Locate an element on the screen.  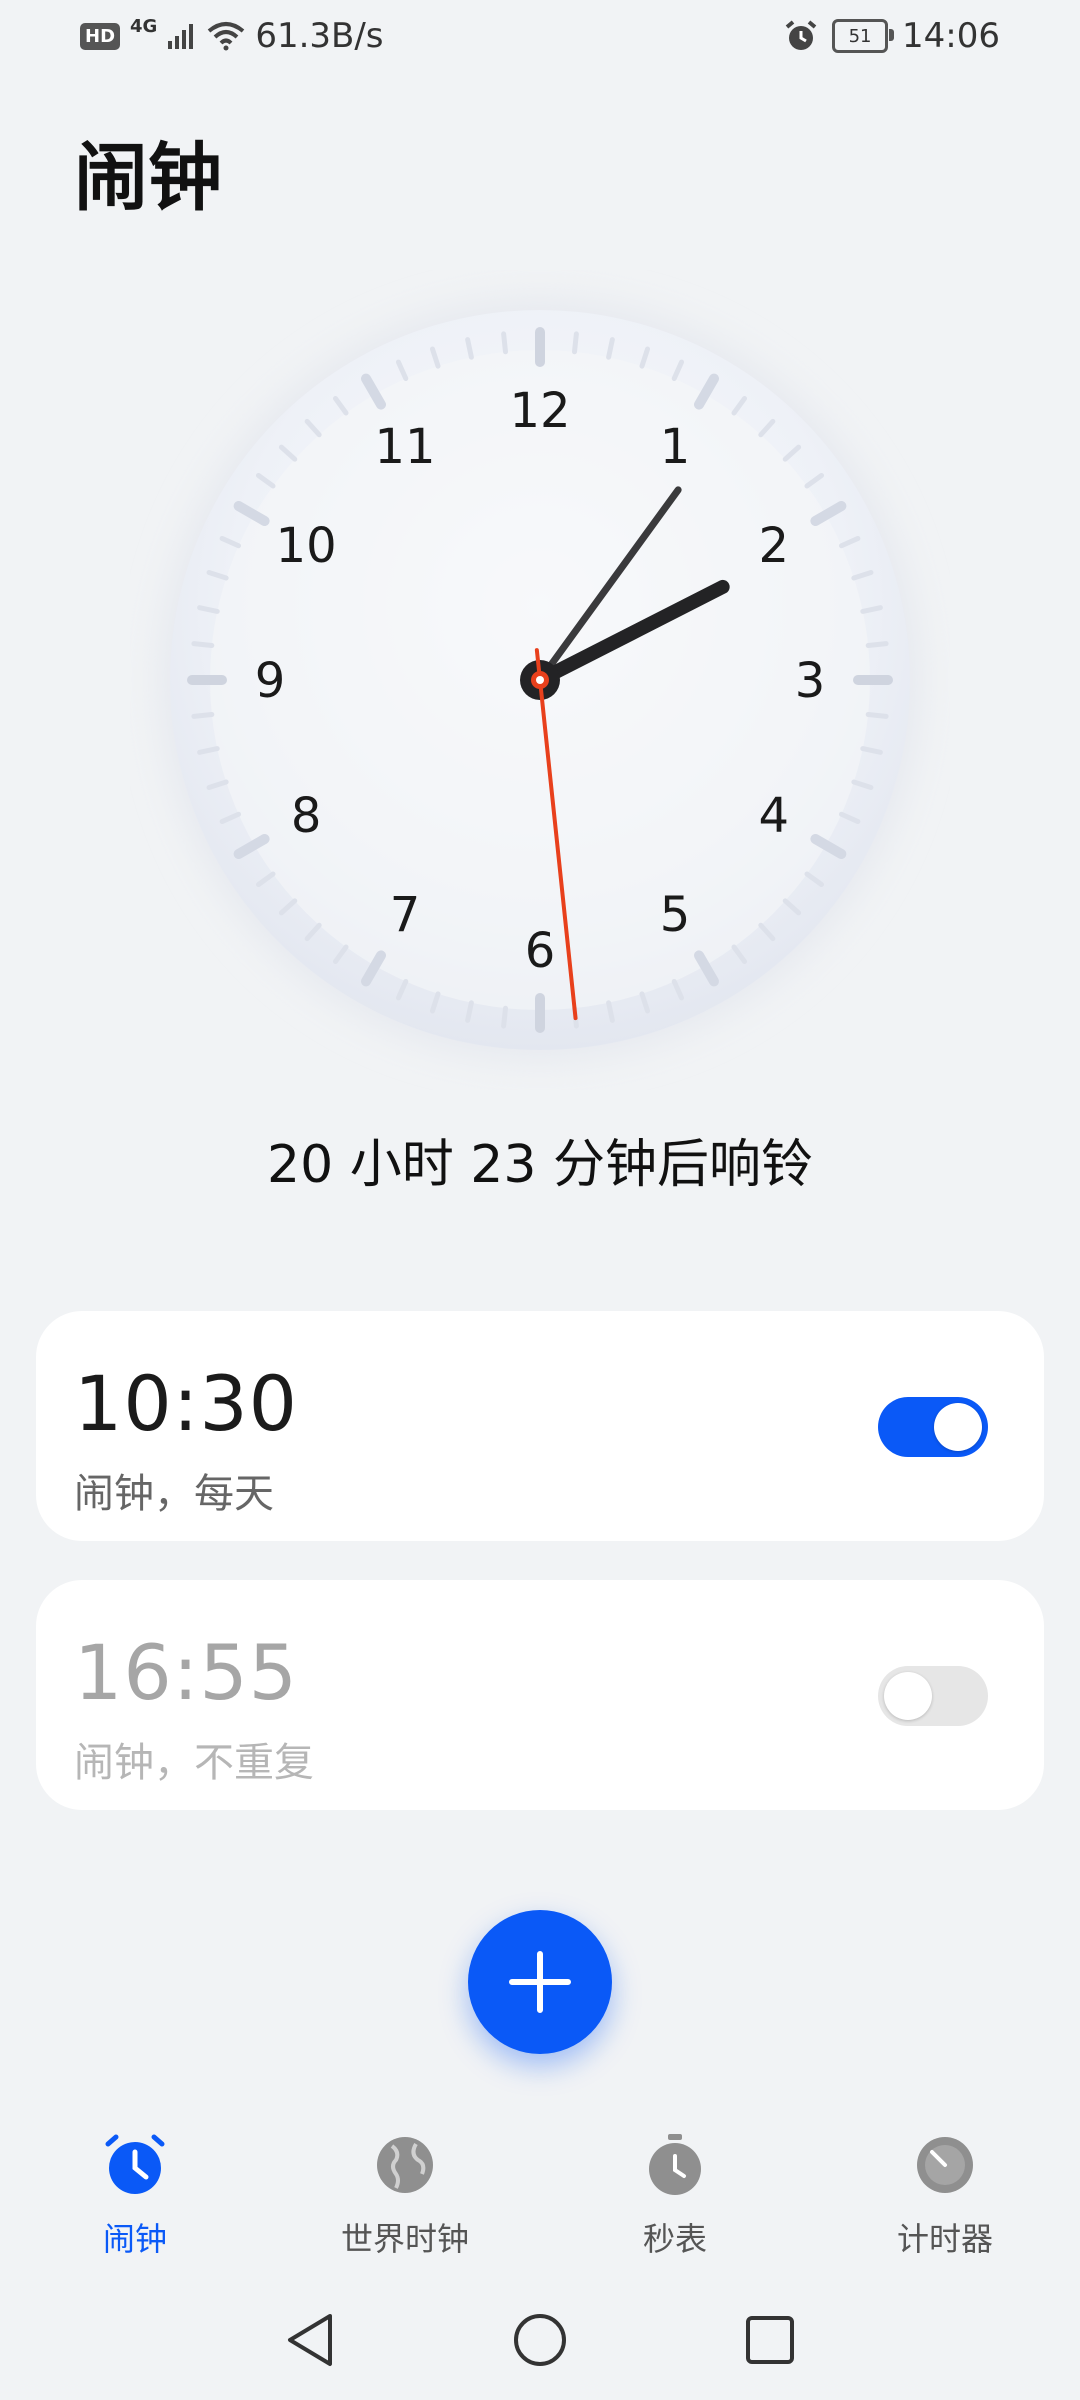
clock-number: 11 is located at coordinates (404, 447).